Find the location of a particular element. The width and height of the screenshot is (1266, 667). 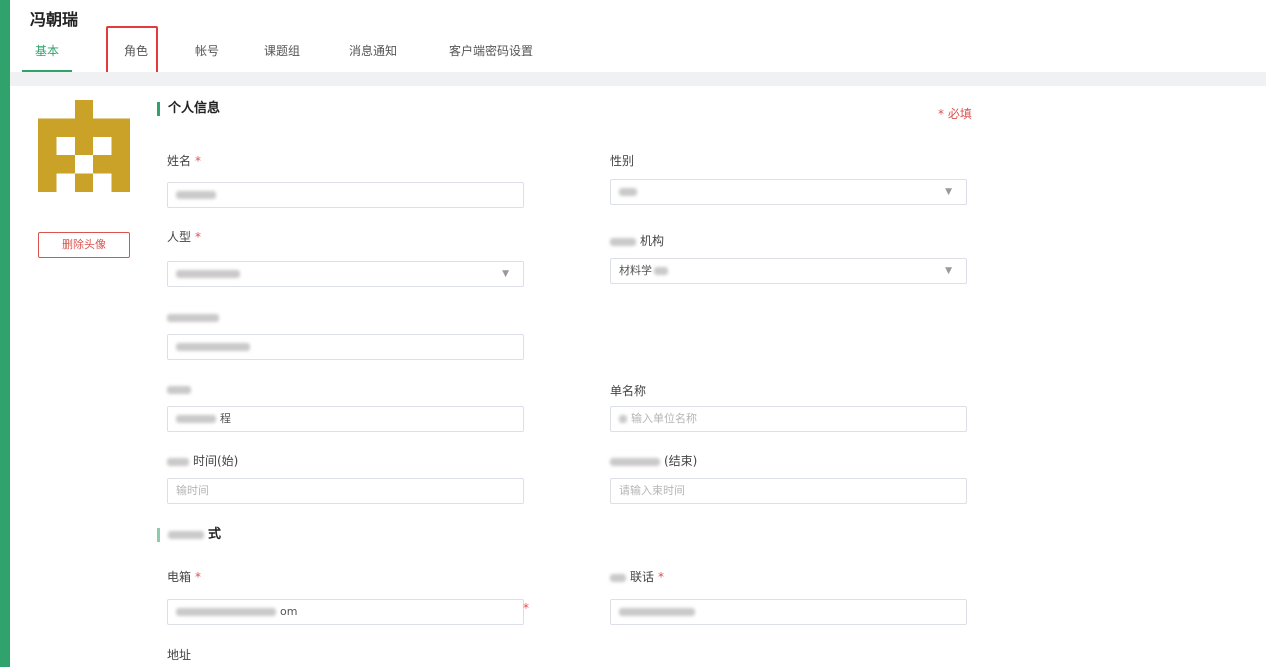

field6-label is located at coordinates (181, 389).